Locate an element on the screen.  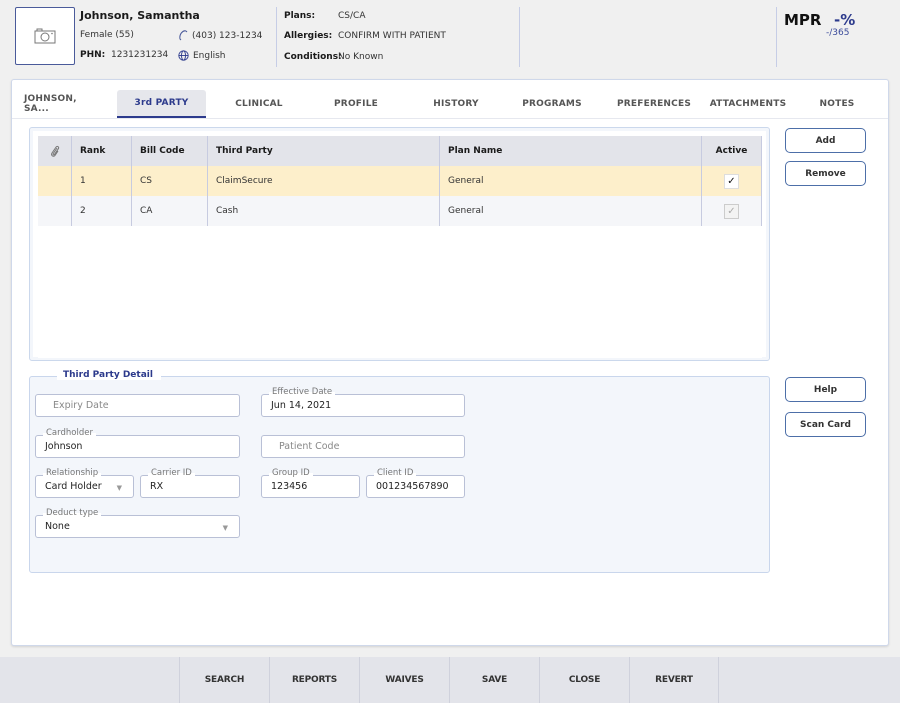
client-id-label: Client ID is located at coordinates (395, 473).